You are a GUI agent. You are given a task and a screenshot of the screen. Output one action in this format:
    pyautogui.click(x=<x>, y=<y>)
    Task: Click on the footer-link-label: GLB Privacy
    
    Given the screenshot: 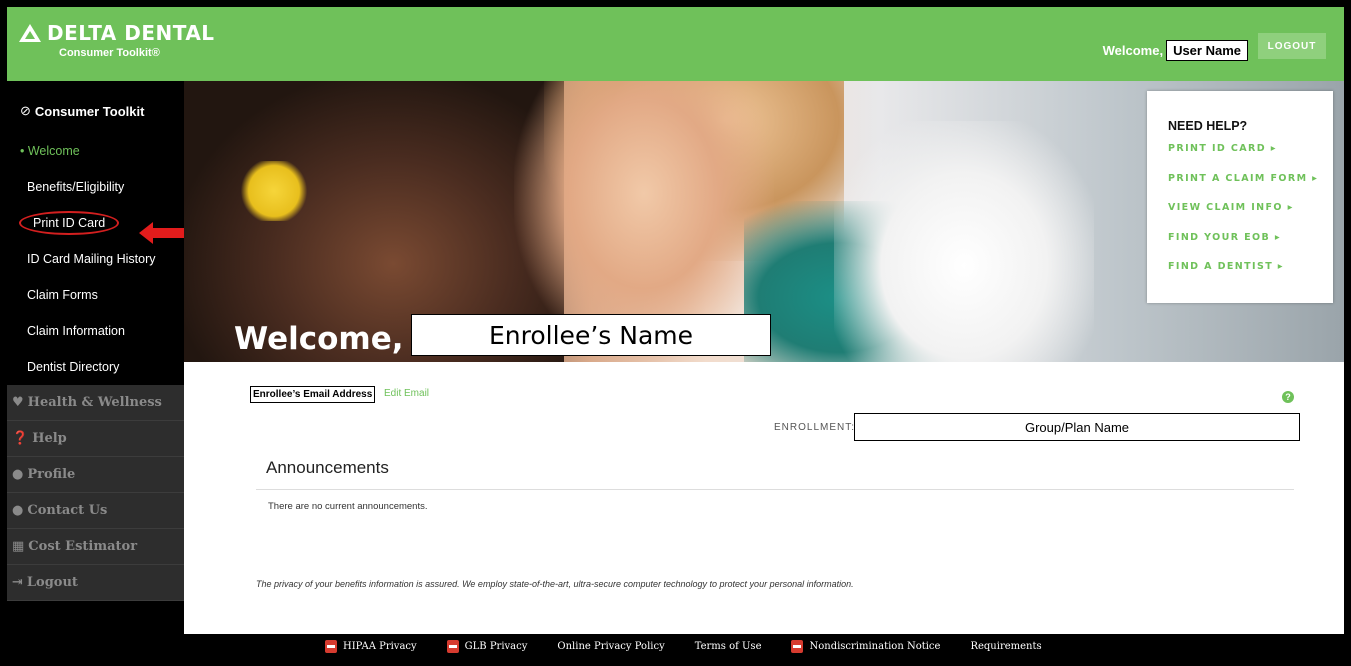 What is the action you would take?
    pyautogui.click(x=496, y=646)
    